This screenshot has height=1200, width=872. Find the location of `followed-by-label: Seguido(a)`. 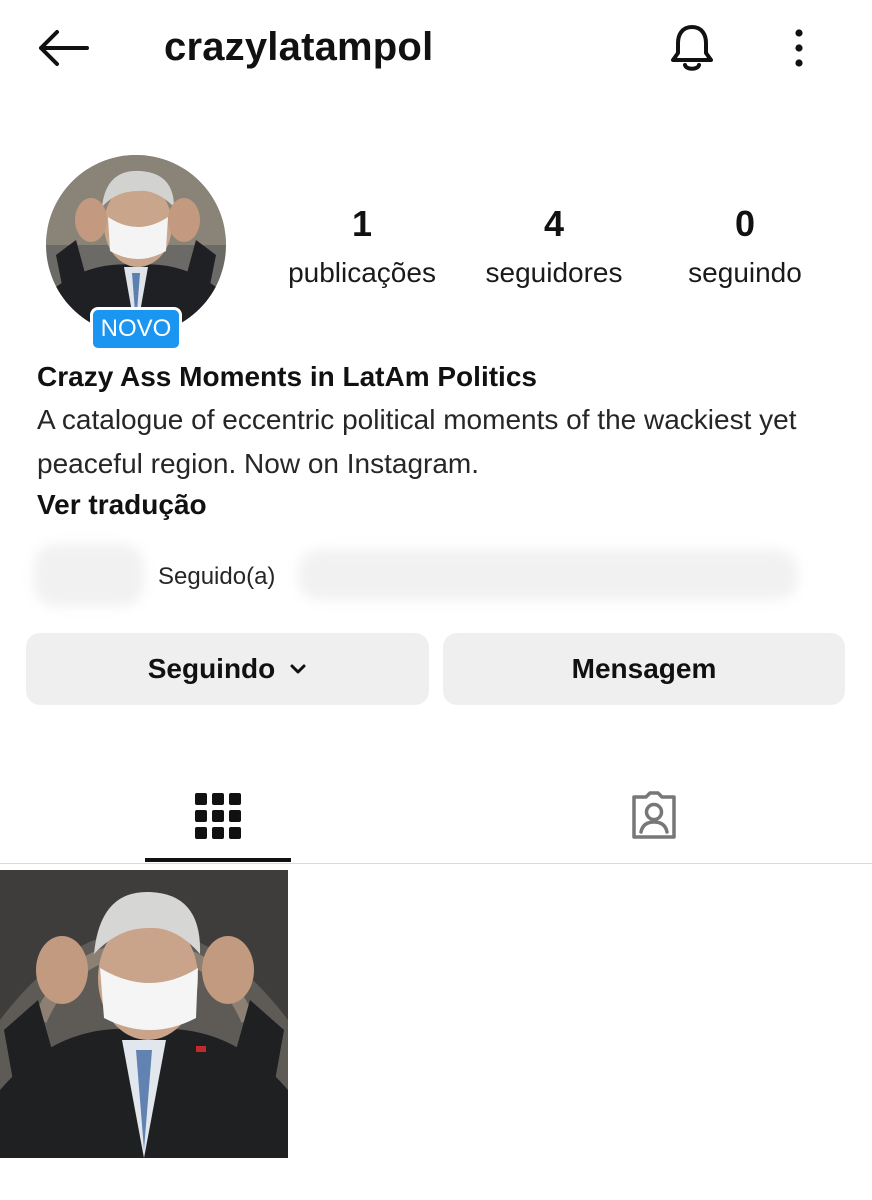

followed-by-label: Seguido(a) is located at coordinates (217, 576).